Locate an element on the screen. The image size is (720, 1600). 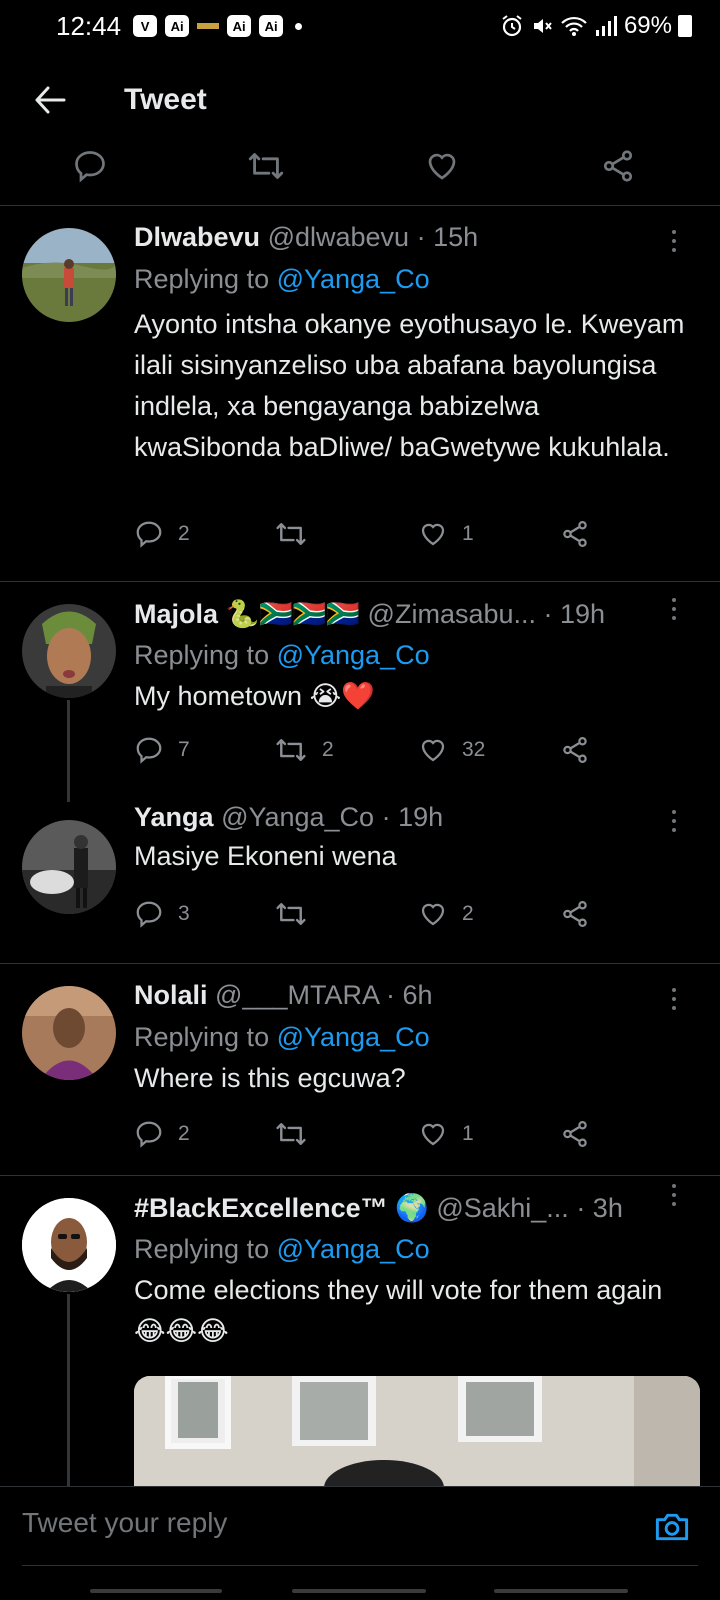
name-emoji: 🌍 is located at coordinates (412, 1208).